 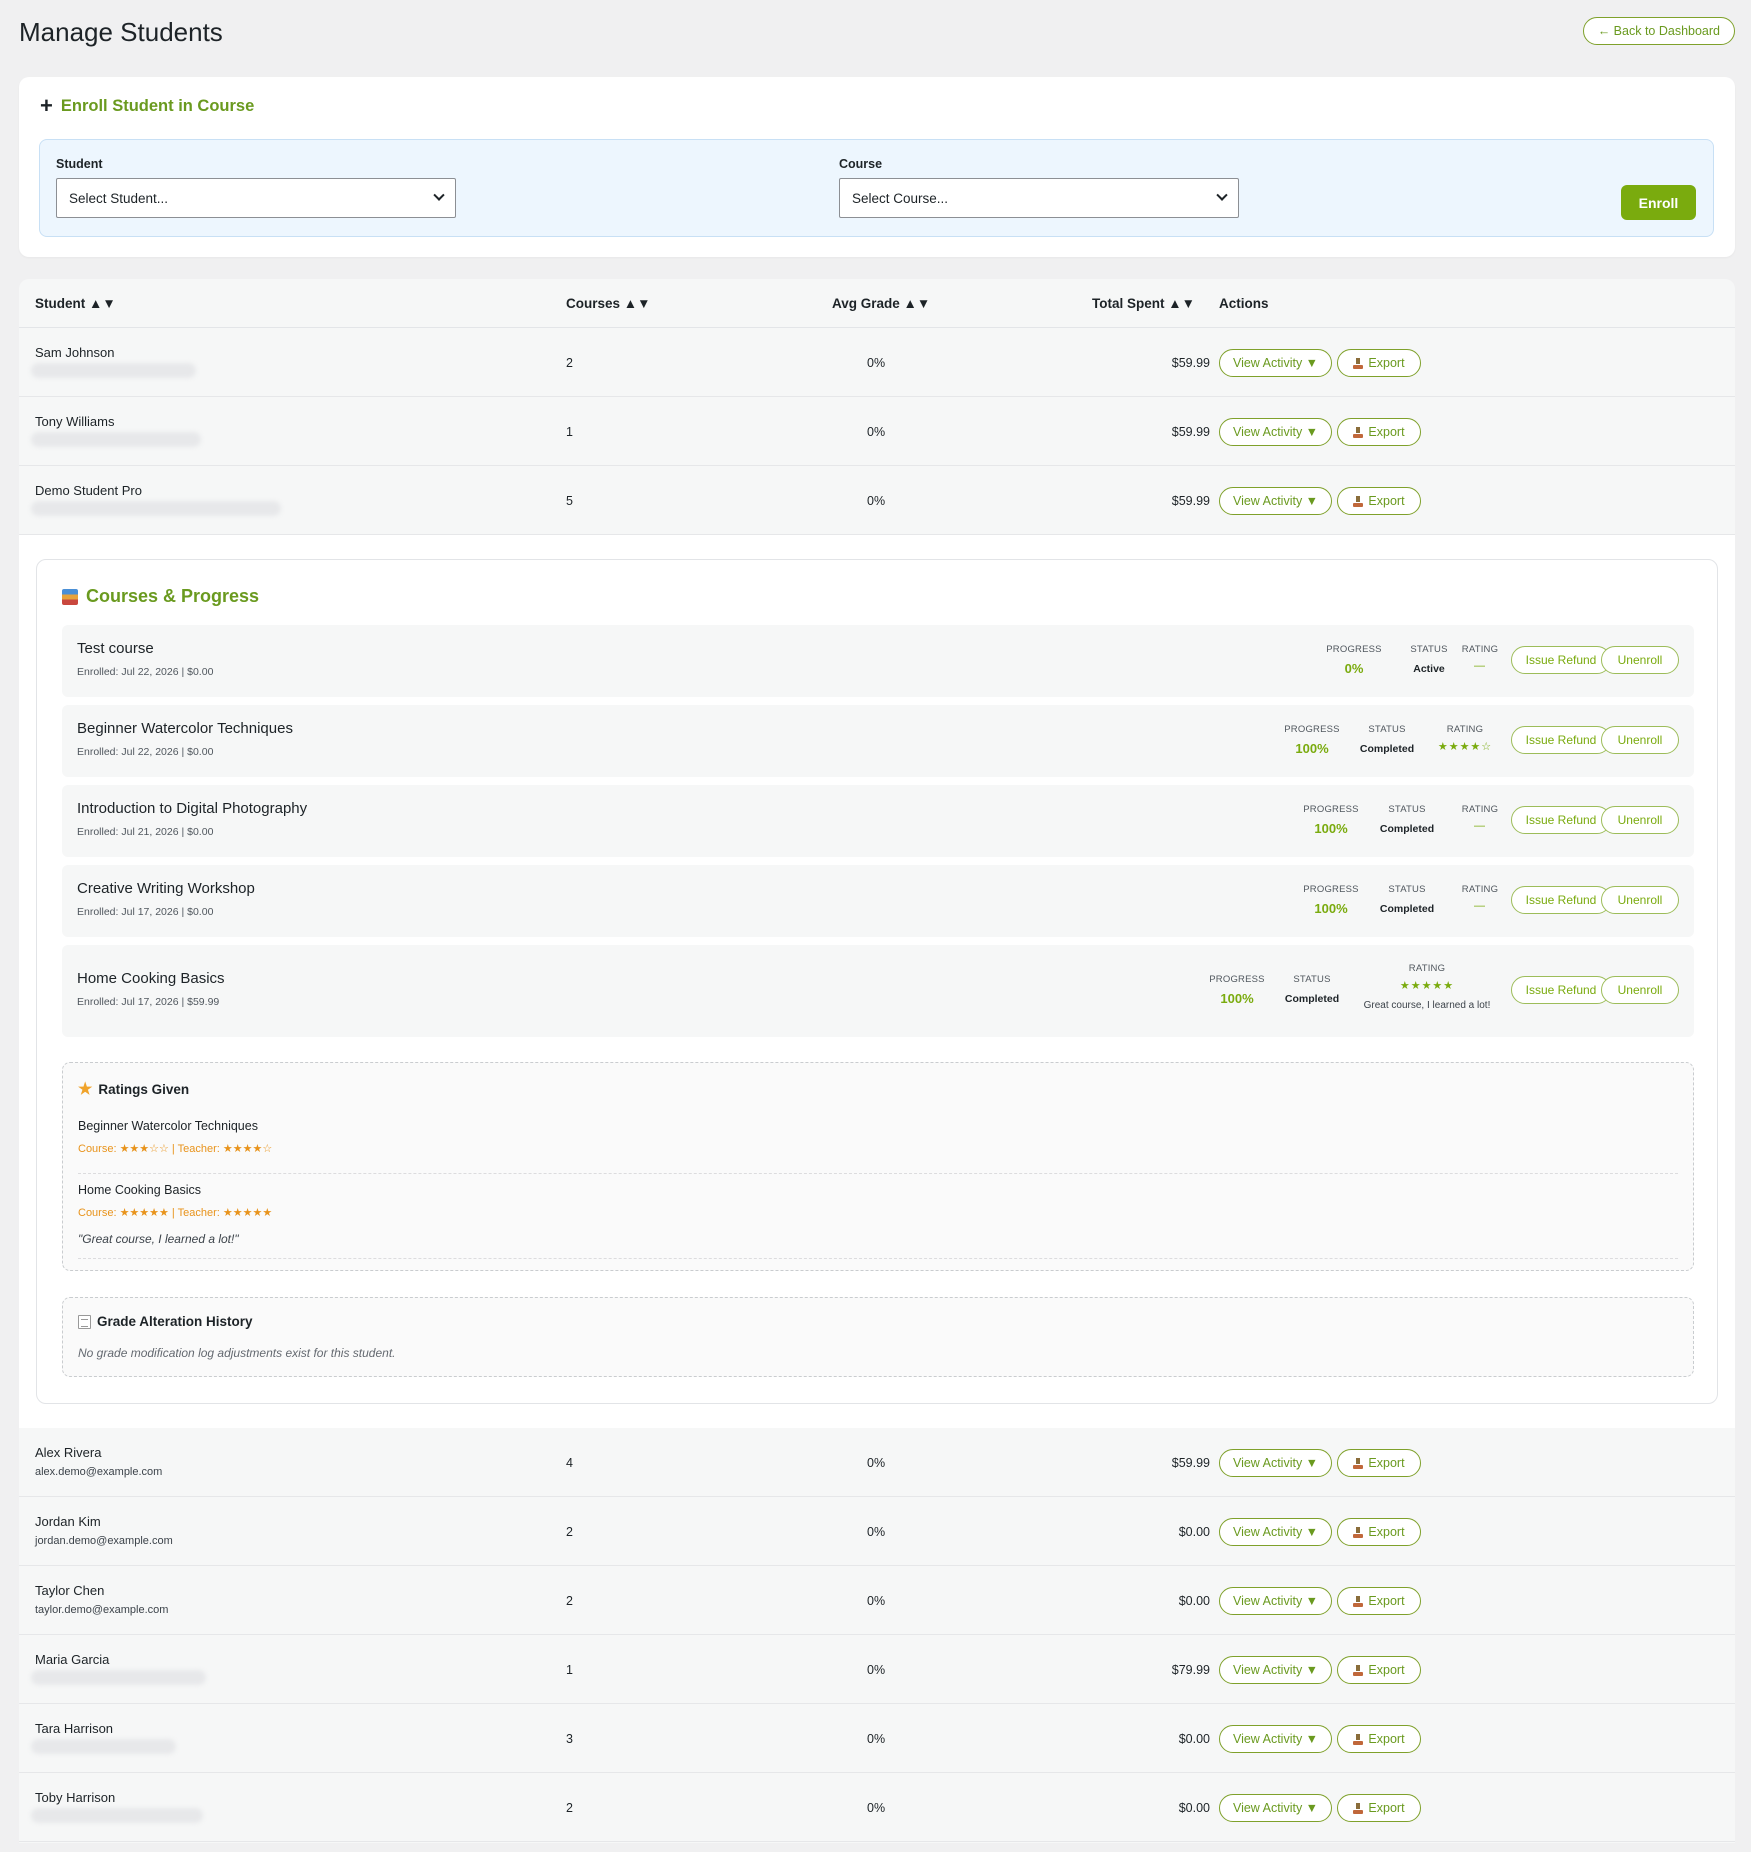 What do you see at coordinates (75, 303) in the screenshot?
I see `header-student: Student ▲▼` at bounding box center [75, 303].